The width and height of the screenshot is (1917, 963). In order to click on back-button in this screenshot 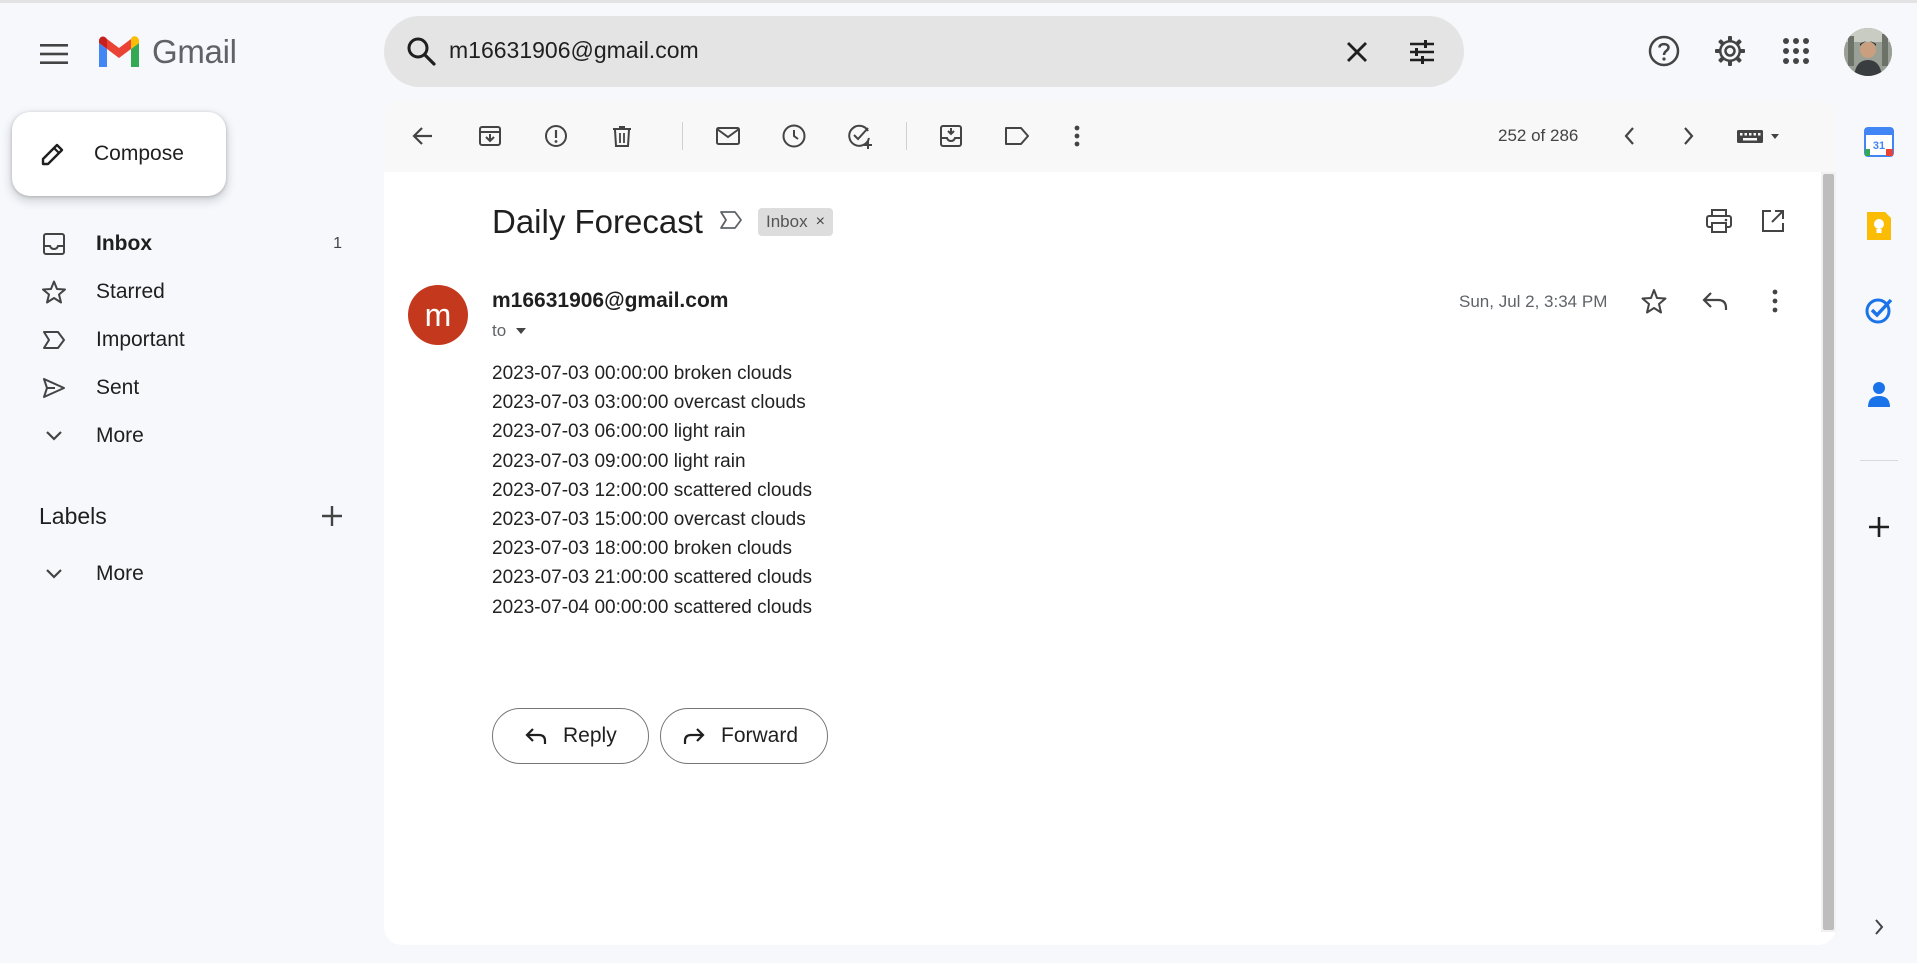, I will do `click(423, 136)`.